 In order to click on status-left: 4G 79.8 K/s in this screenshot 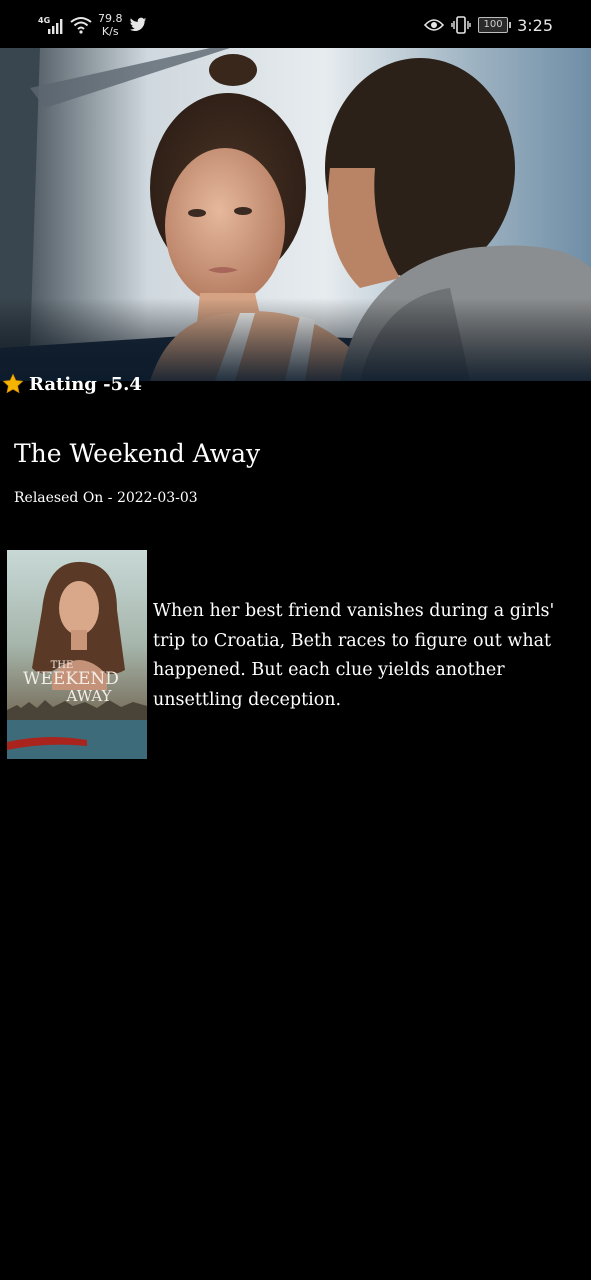, I will do `click(92, 25)`.